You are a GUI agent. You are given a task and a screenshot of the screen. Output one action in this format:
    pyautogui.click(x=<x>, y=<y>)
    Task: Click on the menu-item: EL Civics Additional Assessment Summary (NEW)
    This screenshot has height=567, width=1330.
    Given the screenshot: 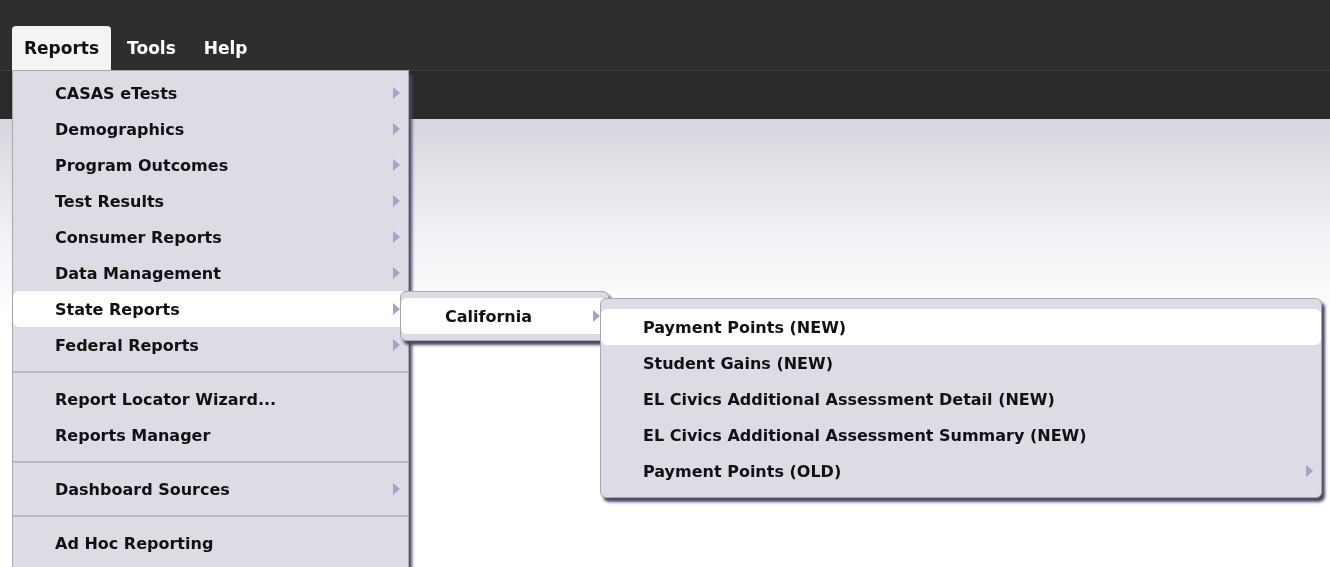 What is the action you would take?
    pyautogui.click(x=961, y=435)
    